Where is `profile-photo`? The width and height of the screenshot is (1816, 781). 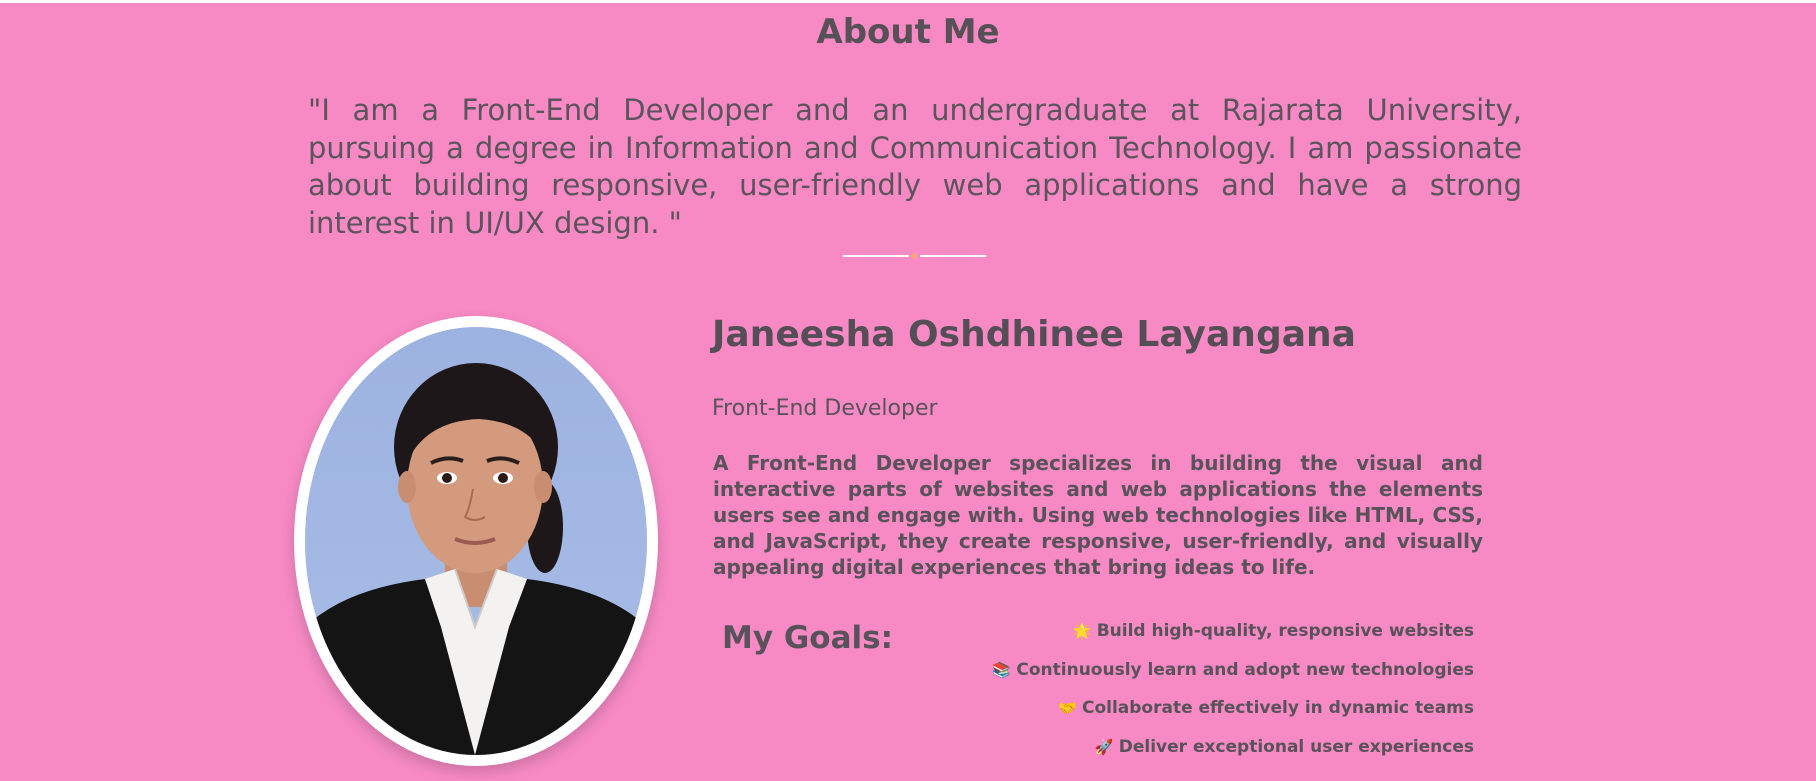 profile-photo is located at coordinates (476, 541).